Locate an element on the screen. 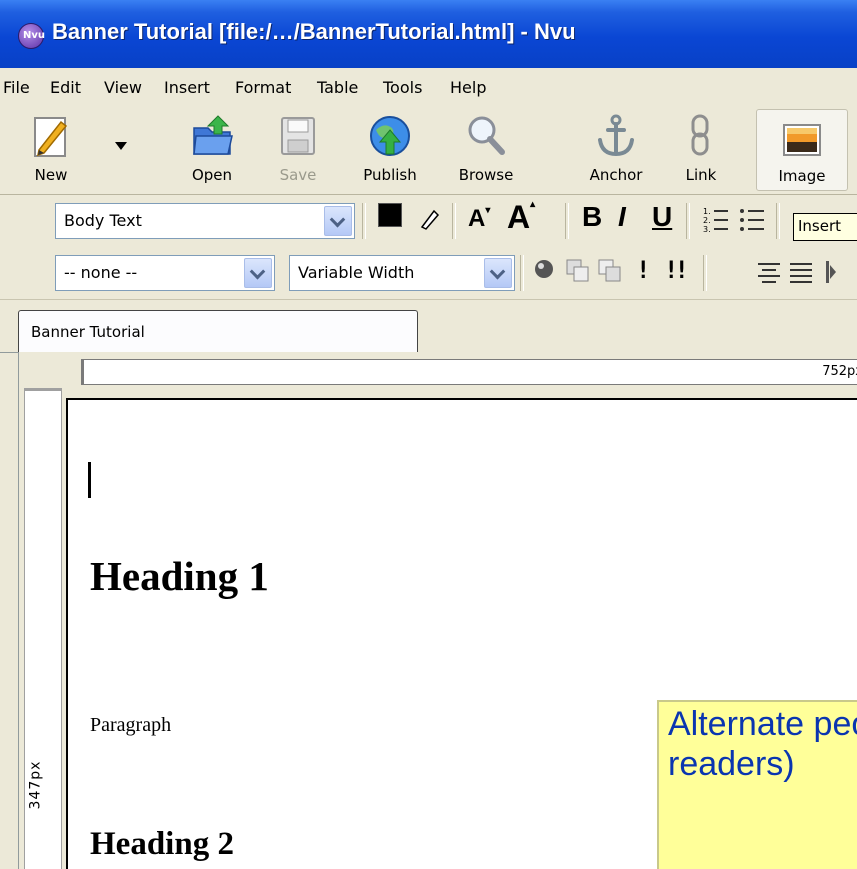 The height and width of the screenshot is (869, 857). publish-globe-icon is located at coordinates (390, 136).